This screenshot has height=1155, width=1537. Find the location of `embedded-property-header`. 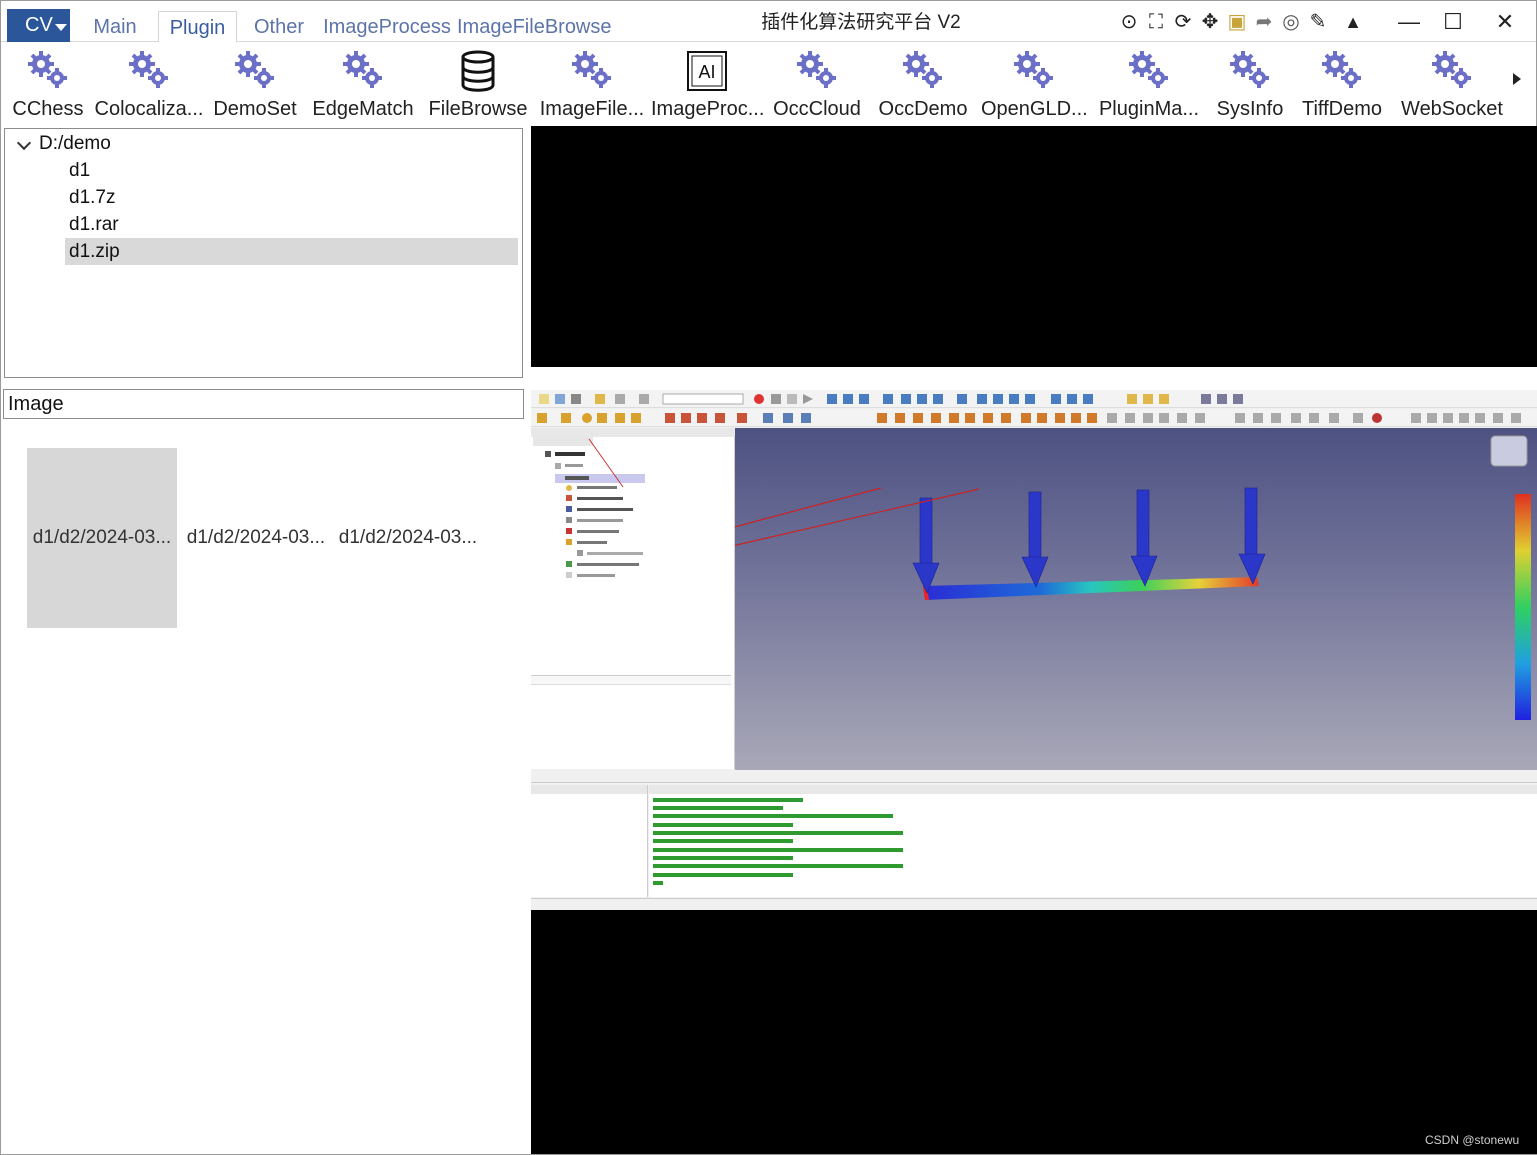

embedded-property-header is located at coordinates (631, 680).